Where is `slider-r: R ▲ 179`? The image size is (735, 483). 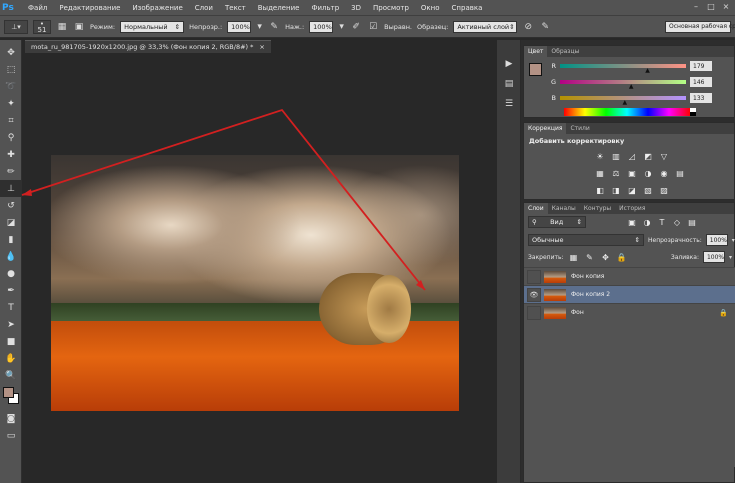 slider-r: R ▲ 179 is located at coordinates (629, 67).